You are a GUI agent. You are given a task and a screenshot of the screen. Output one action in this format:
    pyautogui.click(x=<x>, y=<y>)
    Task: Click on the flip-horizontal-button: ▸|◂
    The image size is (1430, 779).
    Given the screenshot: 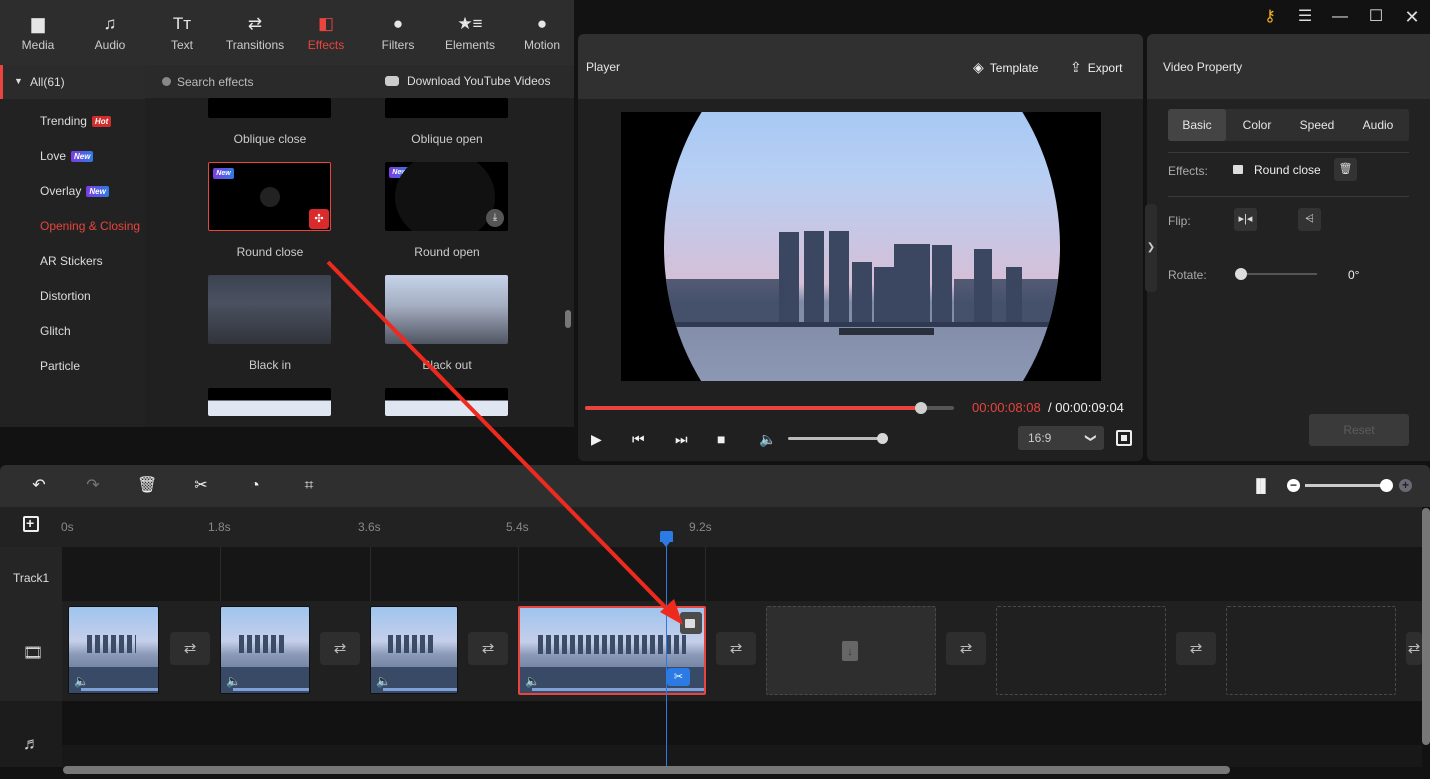 What is the action you would take?
    pyautogui.click(x=1245, y=219)
    